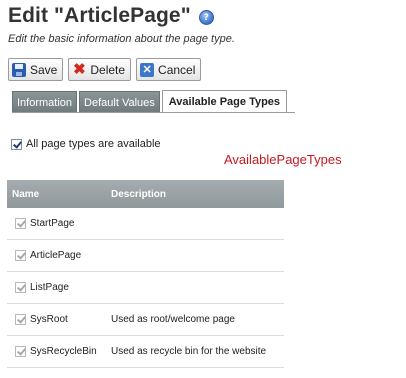 Image resolution: width=406 pixels, height=378 pixels. Describe the element at coordinates (49, 287) in the screenshot. I see `row-name: ListPage` at that location.